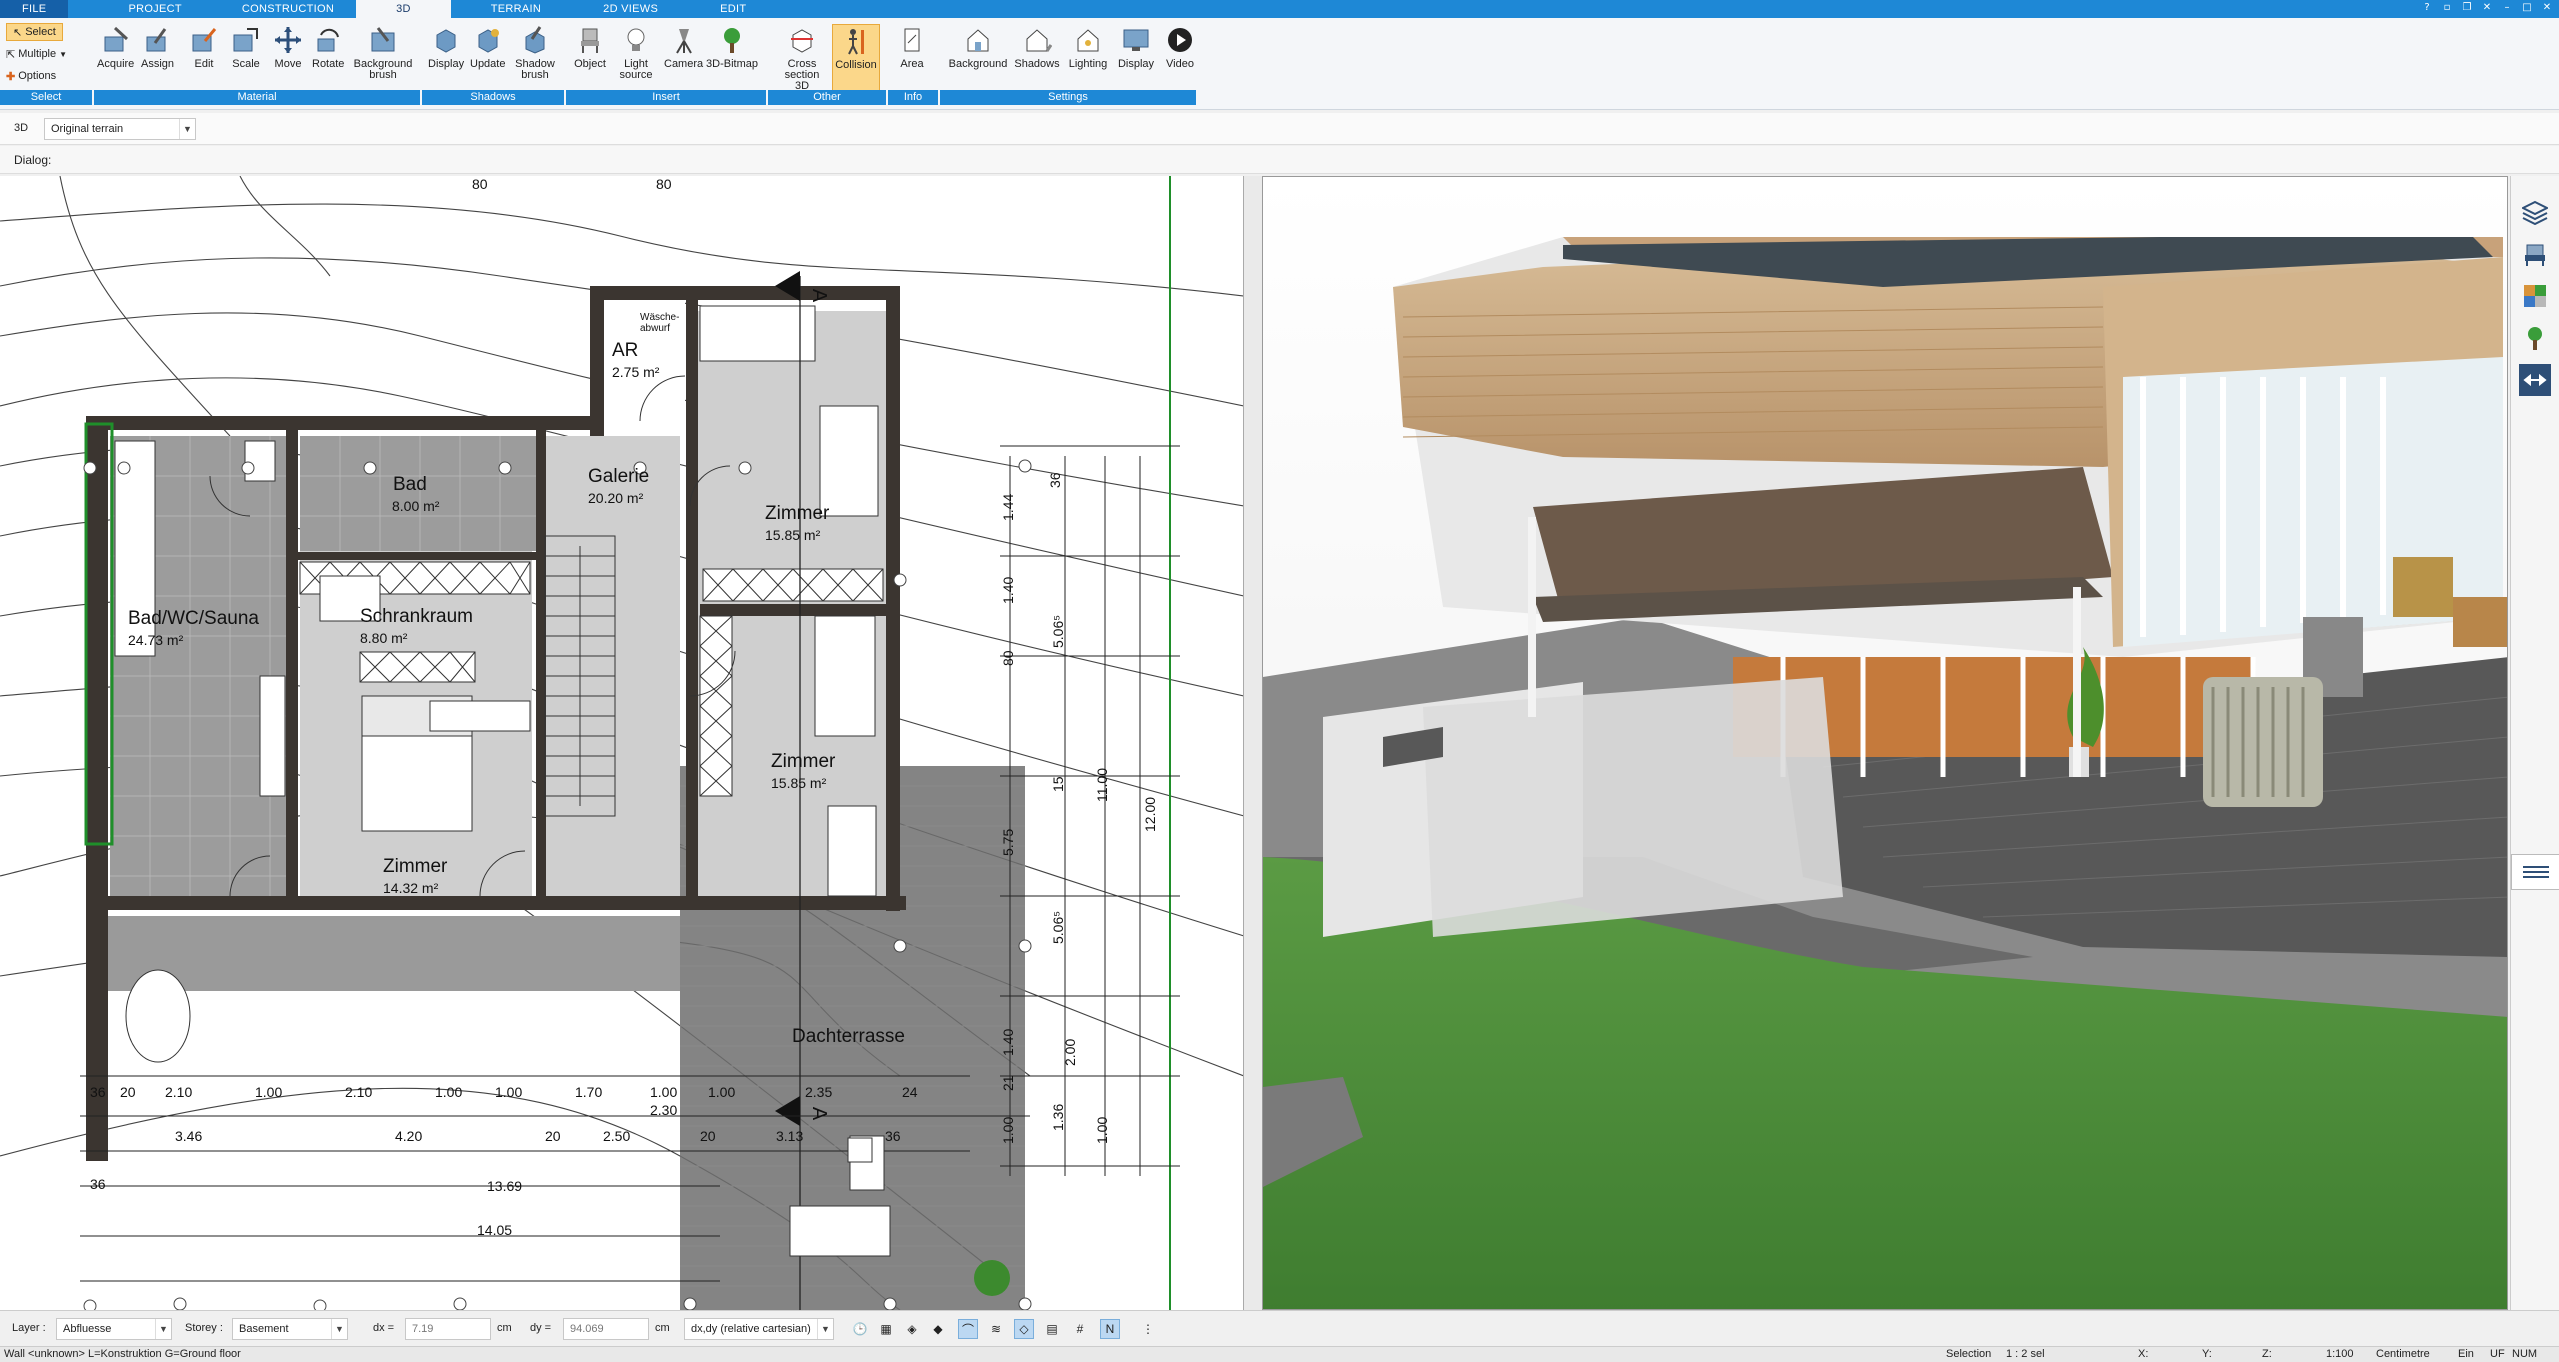 The image size is (2559, 1362). What do you see at coordinates (34, 32) in the screenshot?
I see `select-button: ↖ Select` at bounding box center [34, 32].